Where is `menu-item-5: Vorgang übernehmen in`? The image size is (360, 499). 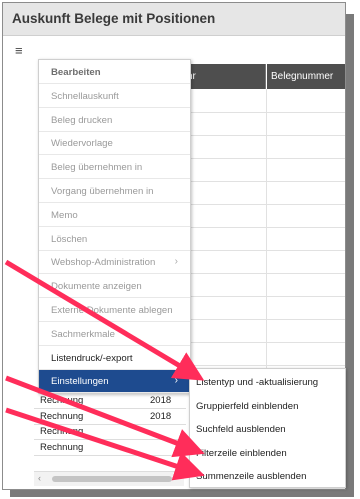
menu-item-5: Vorgang übernehmen in is located at coordinates (114, 191).